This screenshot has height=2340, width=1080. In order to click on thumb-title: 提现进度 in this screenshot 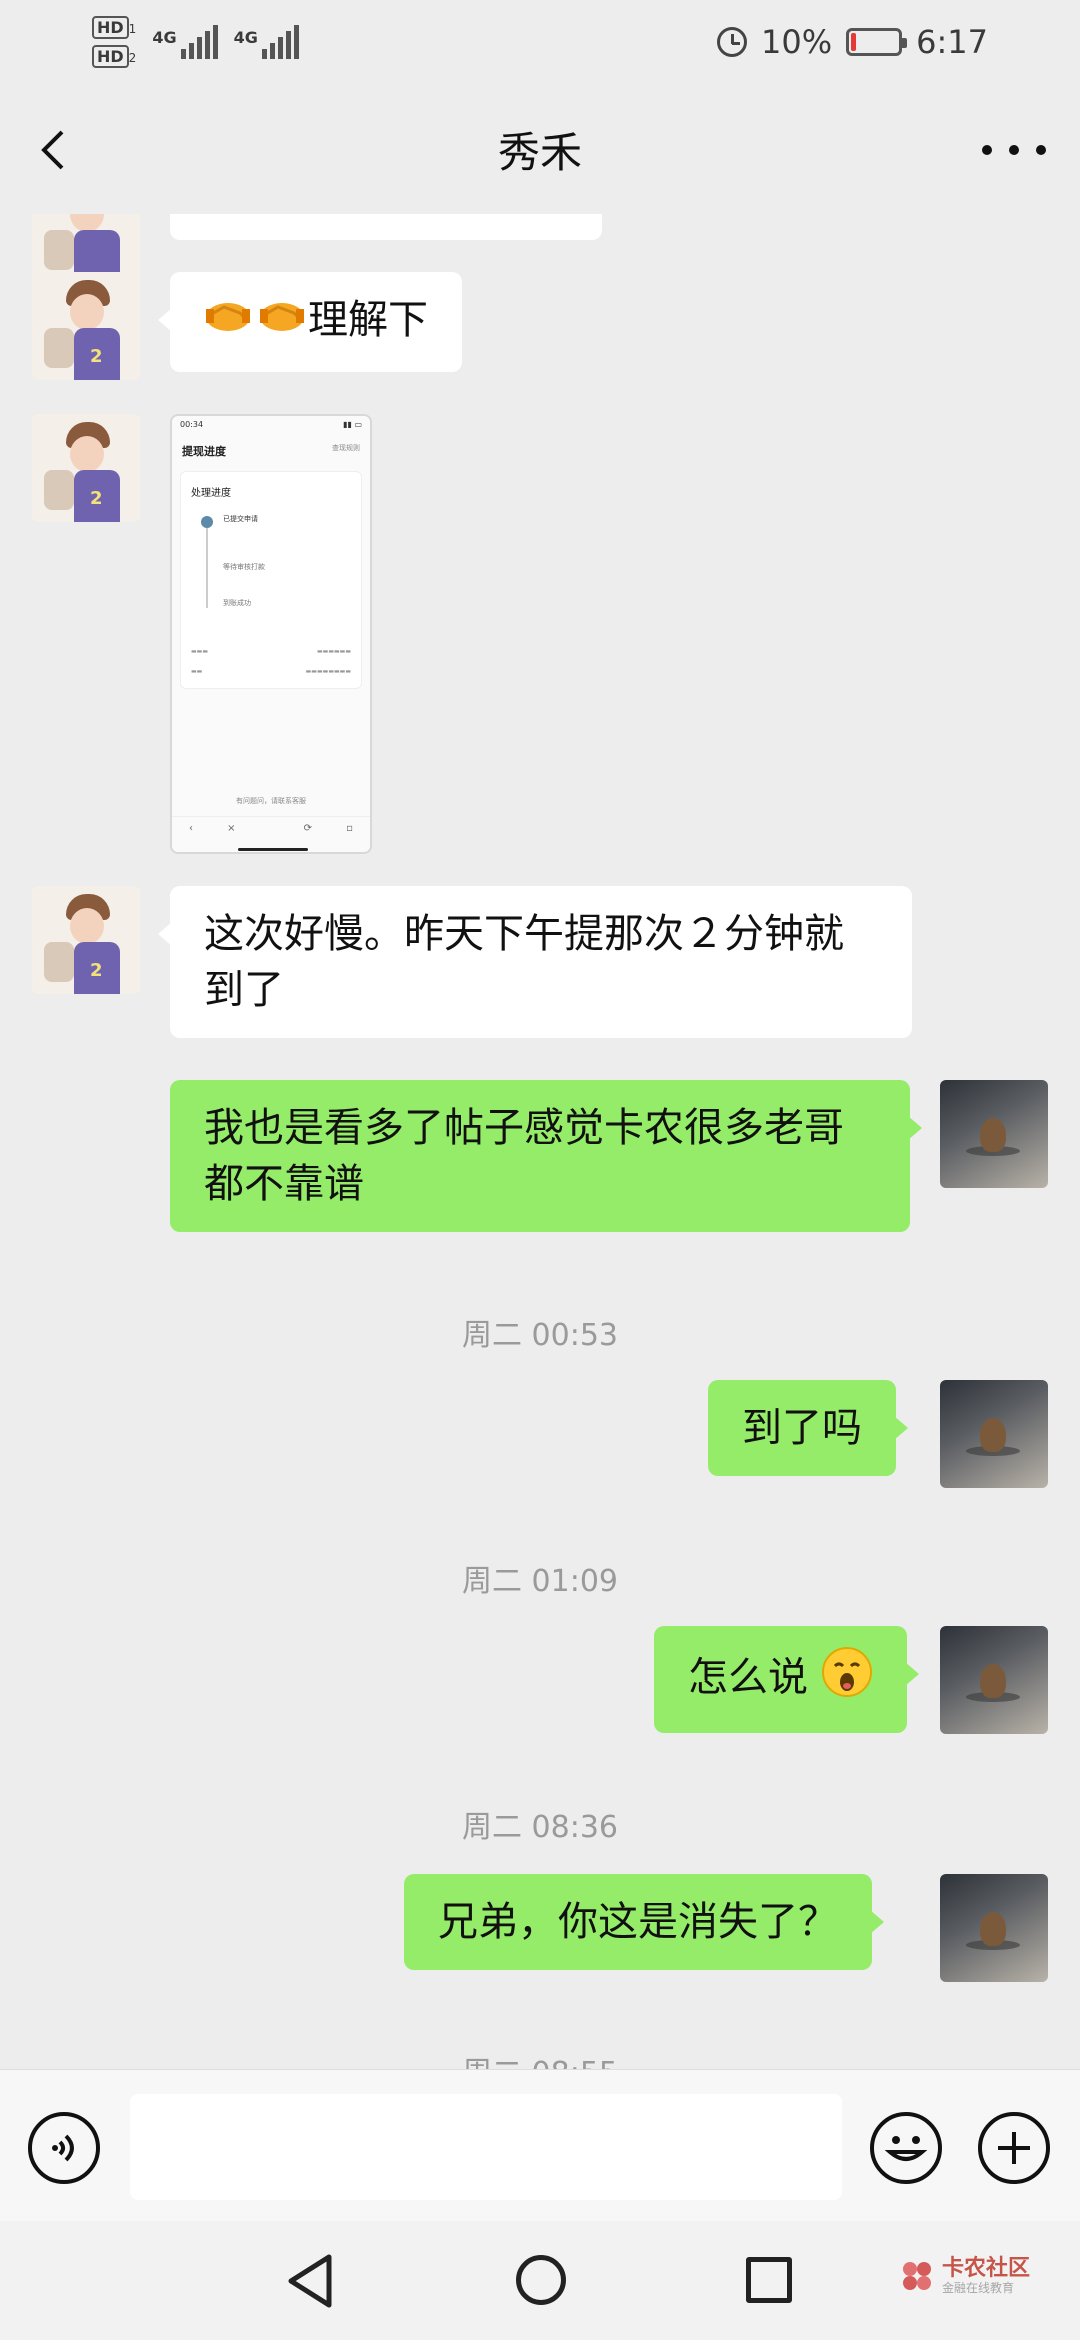, I will do `click(204, 451)`.